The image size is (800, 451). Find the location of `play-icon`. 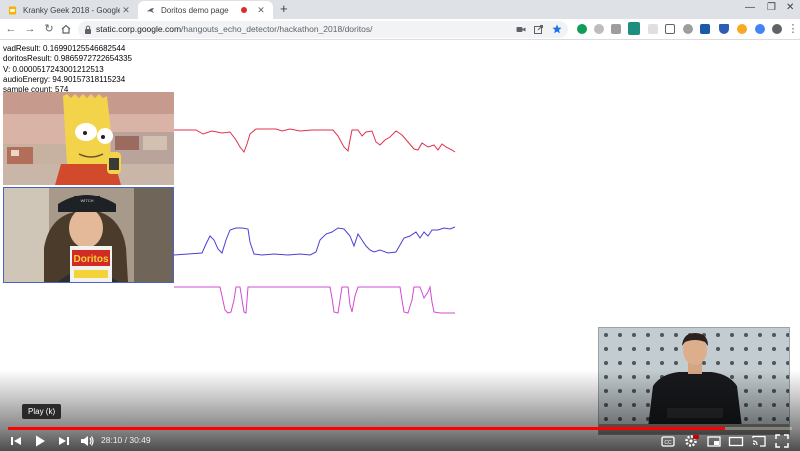

play-icon is located at coordinates (40, 441).